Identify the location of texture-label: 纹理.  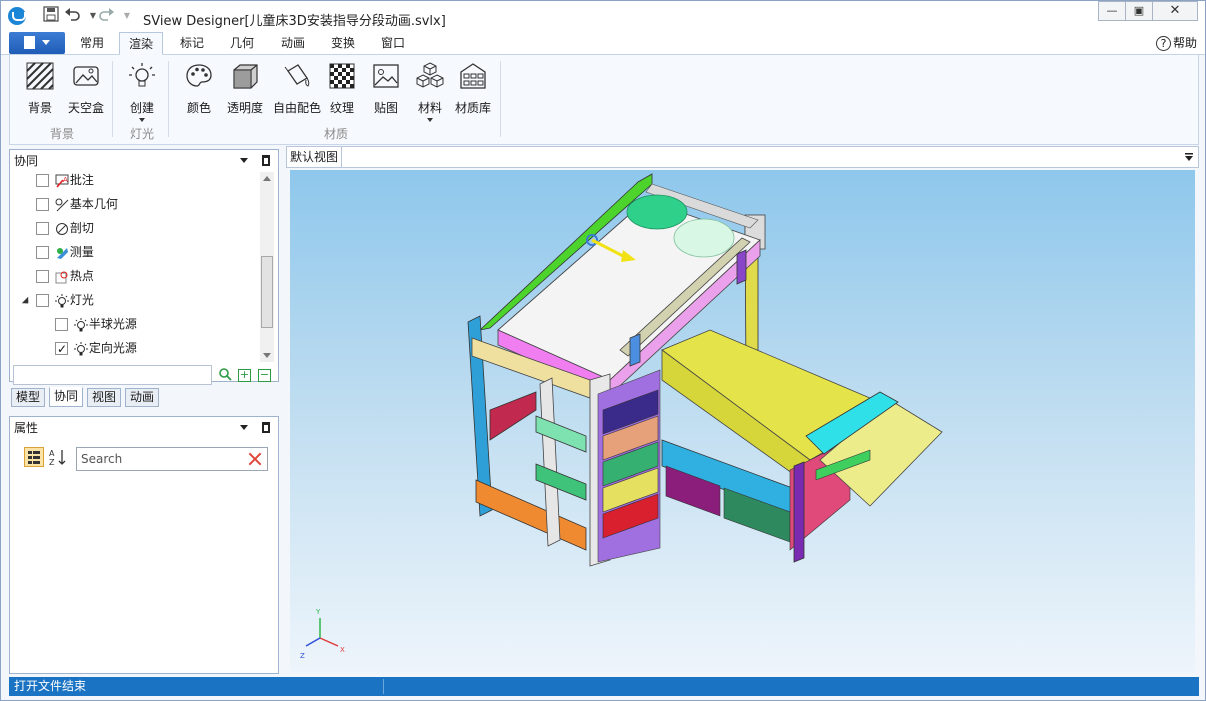
(341, 108).